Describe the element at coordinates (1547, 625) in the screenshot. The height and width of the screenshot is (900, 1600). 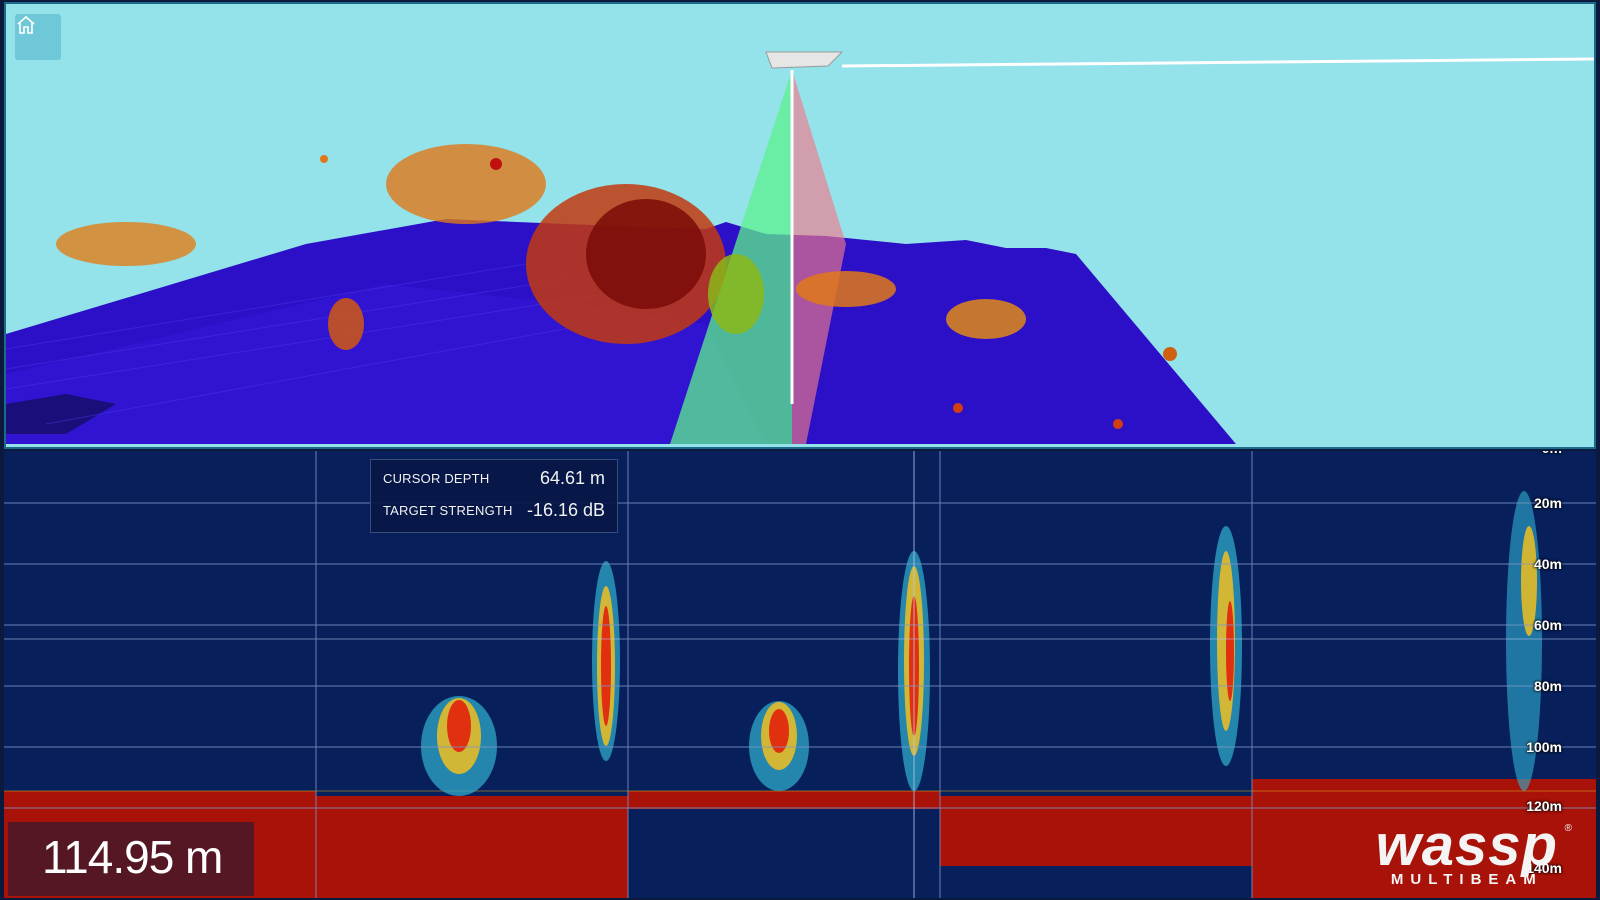
I see `depth-scale-label: 60m` at that location.